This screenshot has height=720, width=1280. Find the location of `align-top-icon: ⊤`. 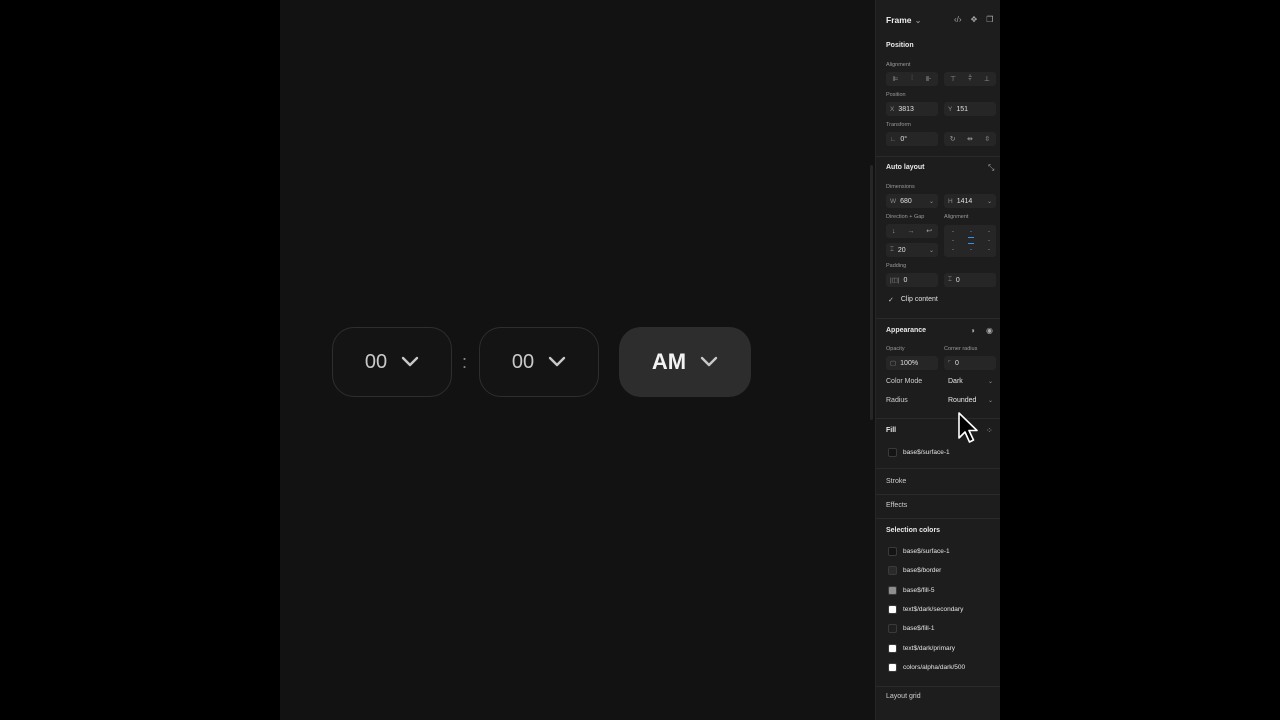

align-top-icon: ⊤ is located at coordinates (953, 79).